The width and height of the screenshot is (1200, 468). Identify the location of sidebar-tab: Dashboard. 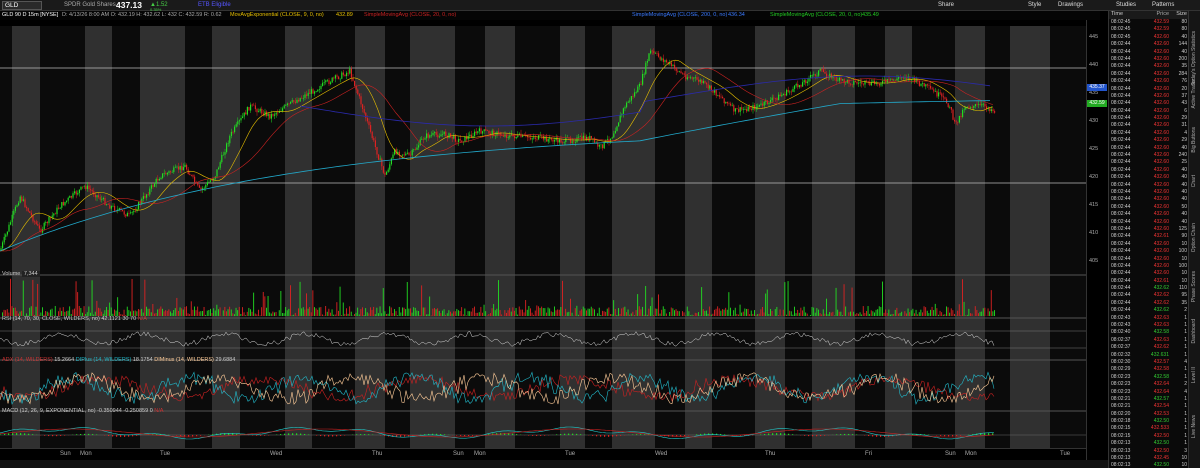
(1194, 331).